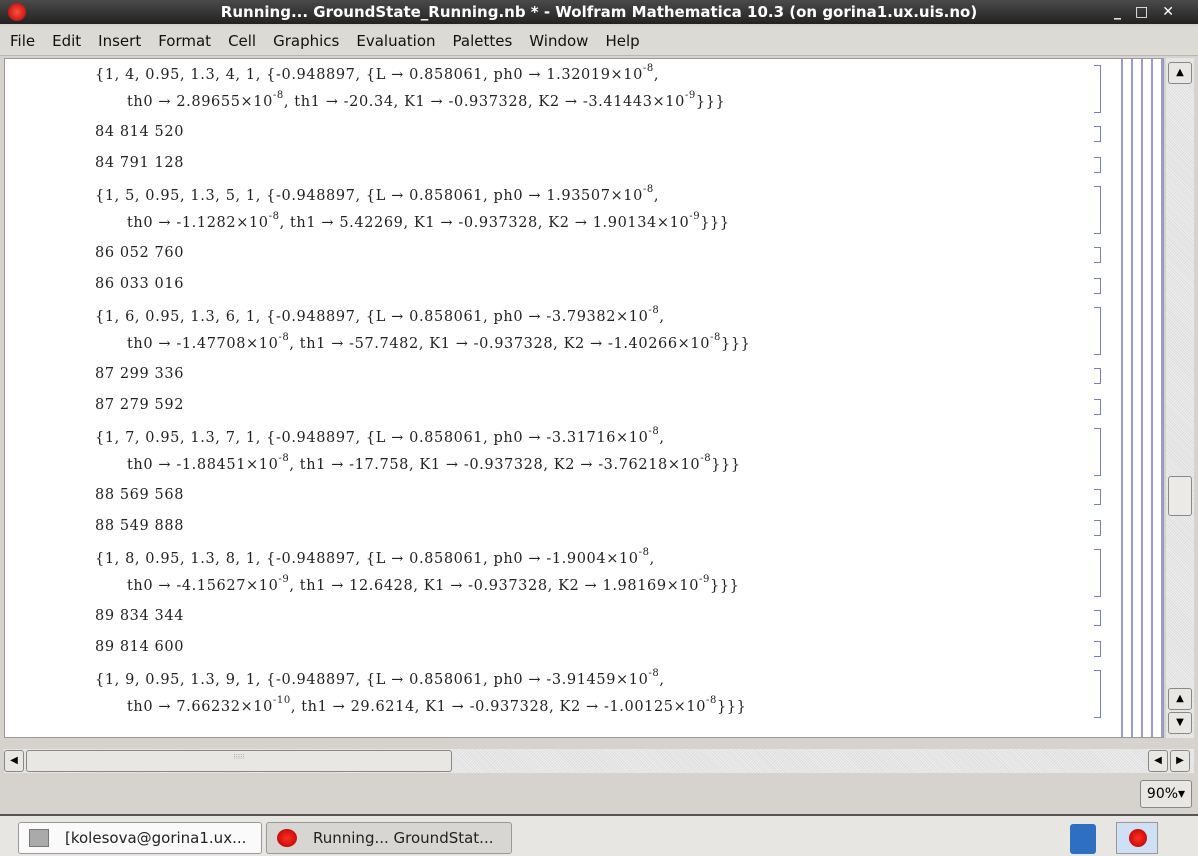 The width and height of the screenshot is (1198, 856). What do you see at coordinates (66, 41) in the screenshot?
I see `menu-edit: Edit` at bounding box center [66, 41].